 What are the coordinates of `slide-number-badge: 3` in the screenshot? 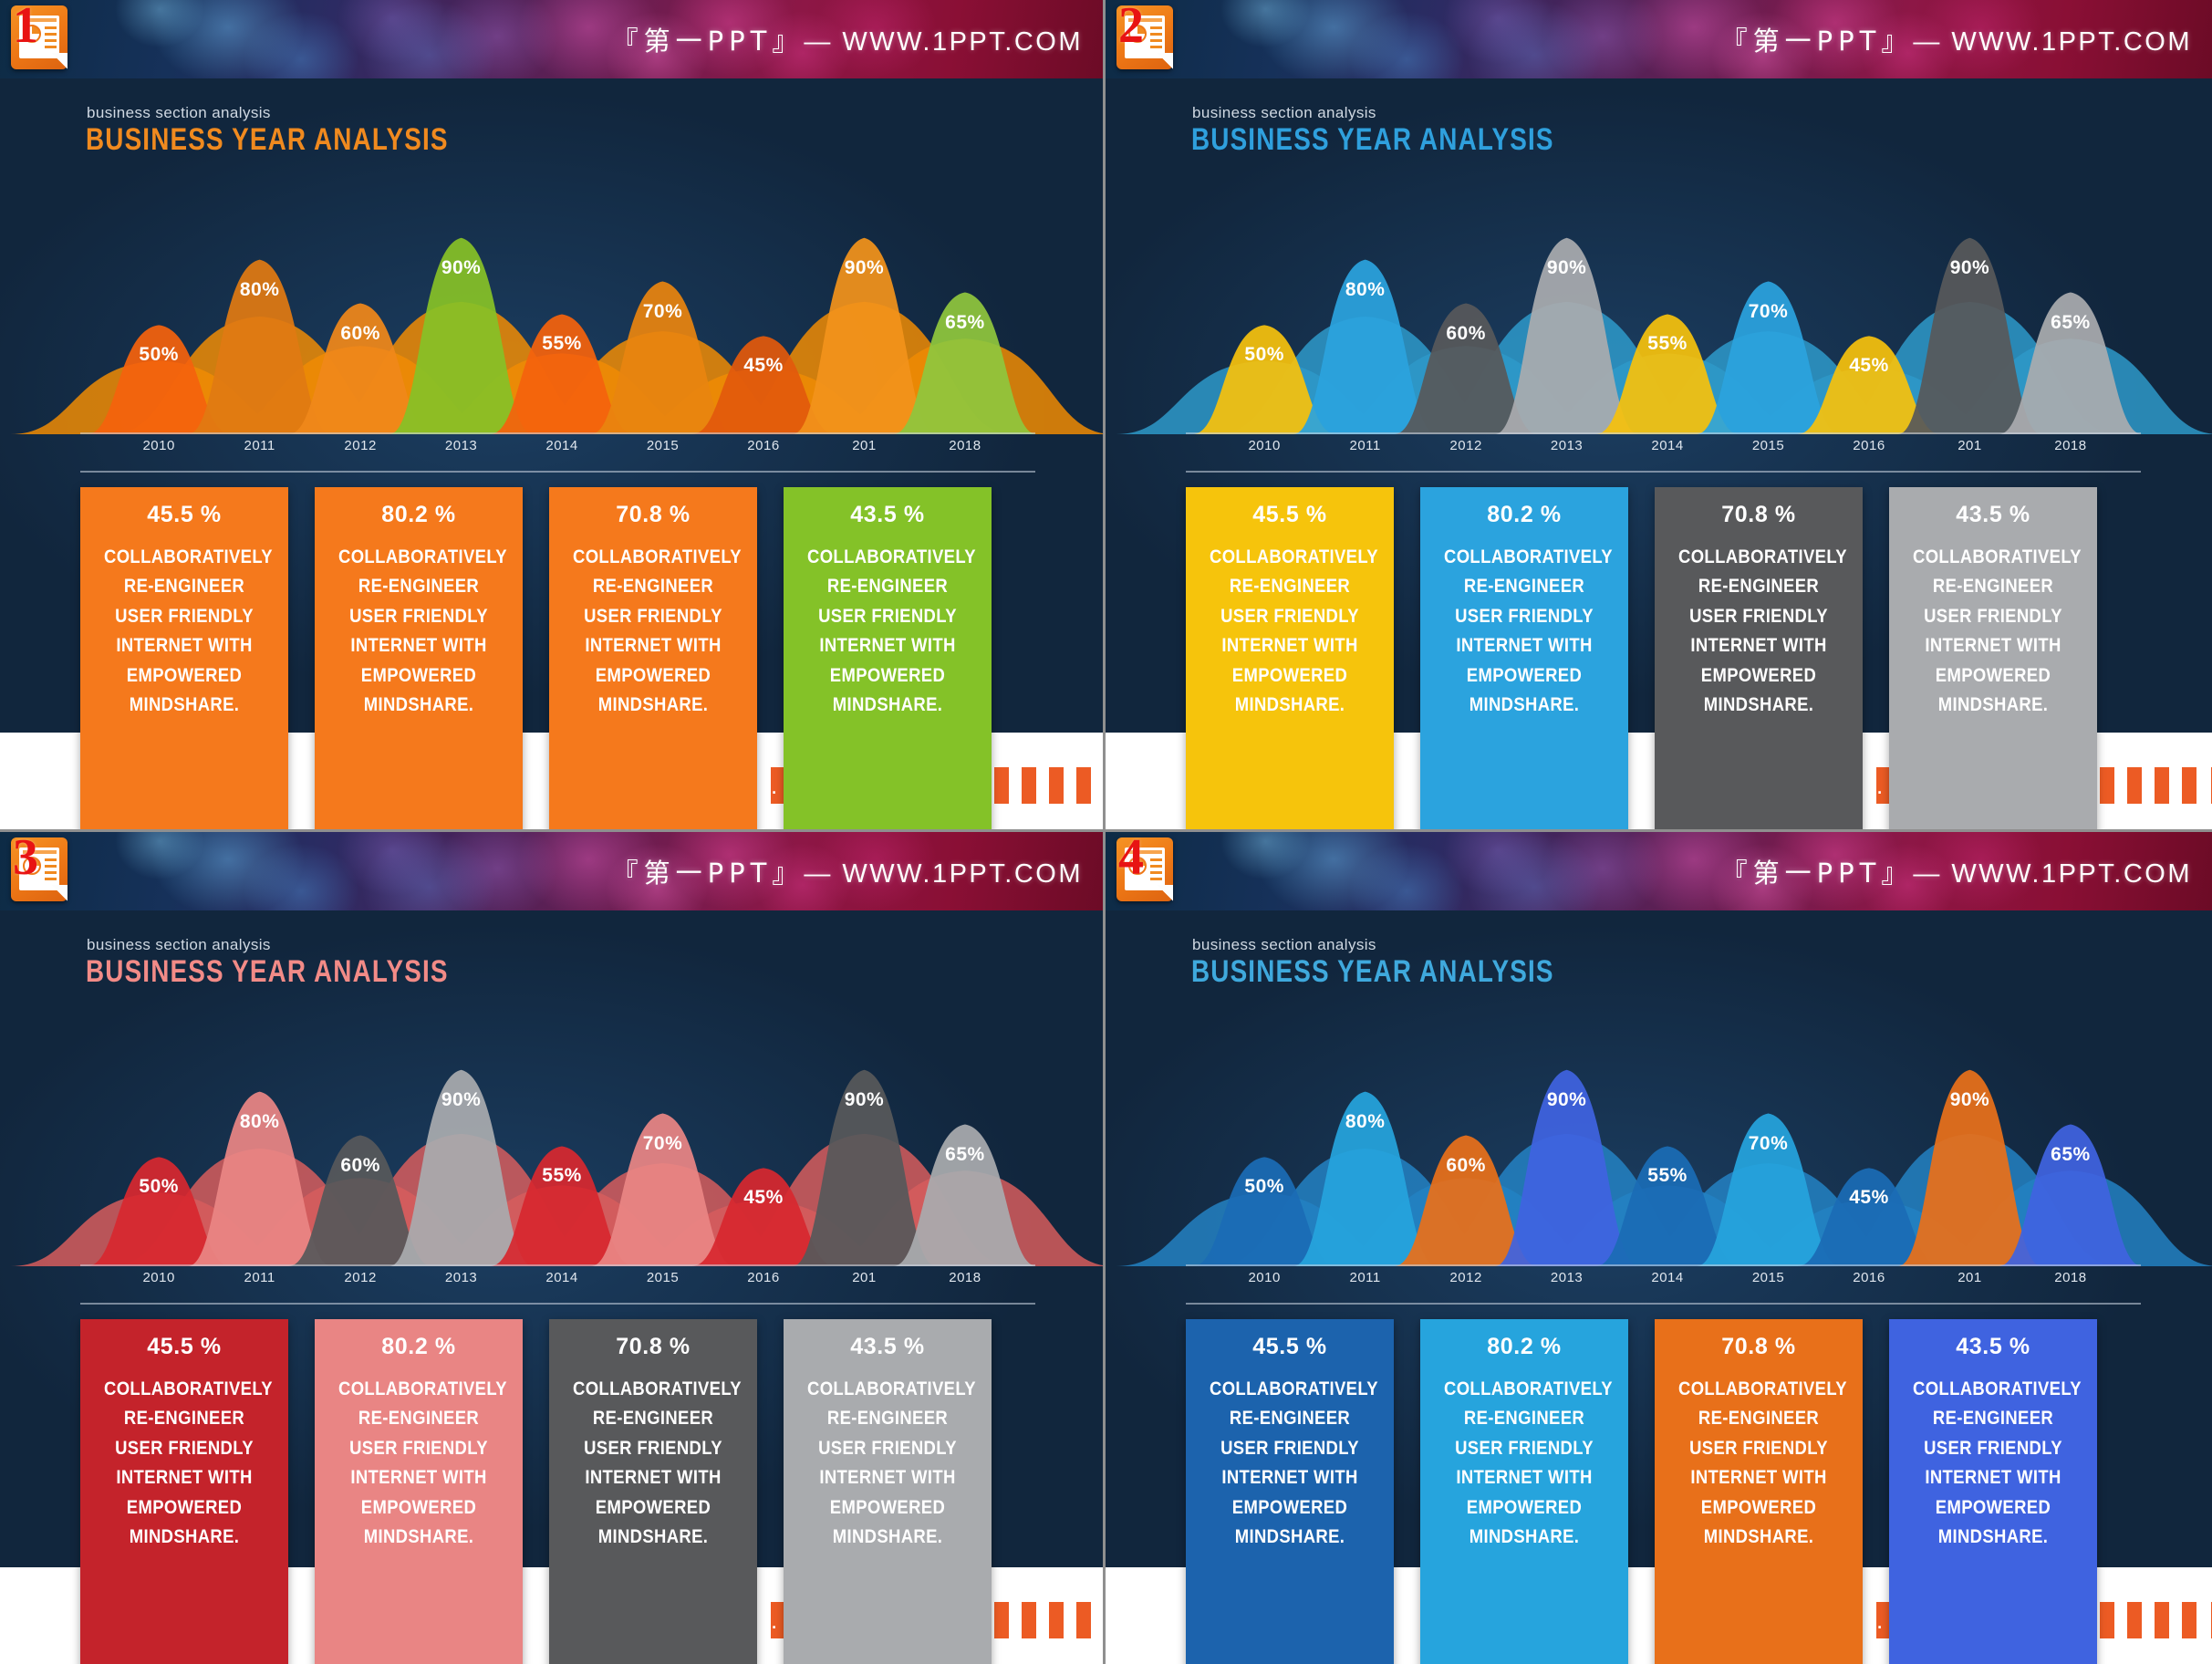 It's located at (25, 859).